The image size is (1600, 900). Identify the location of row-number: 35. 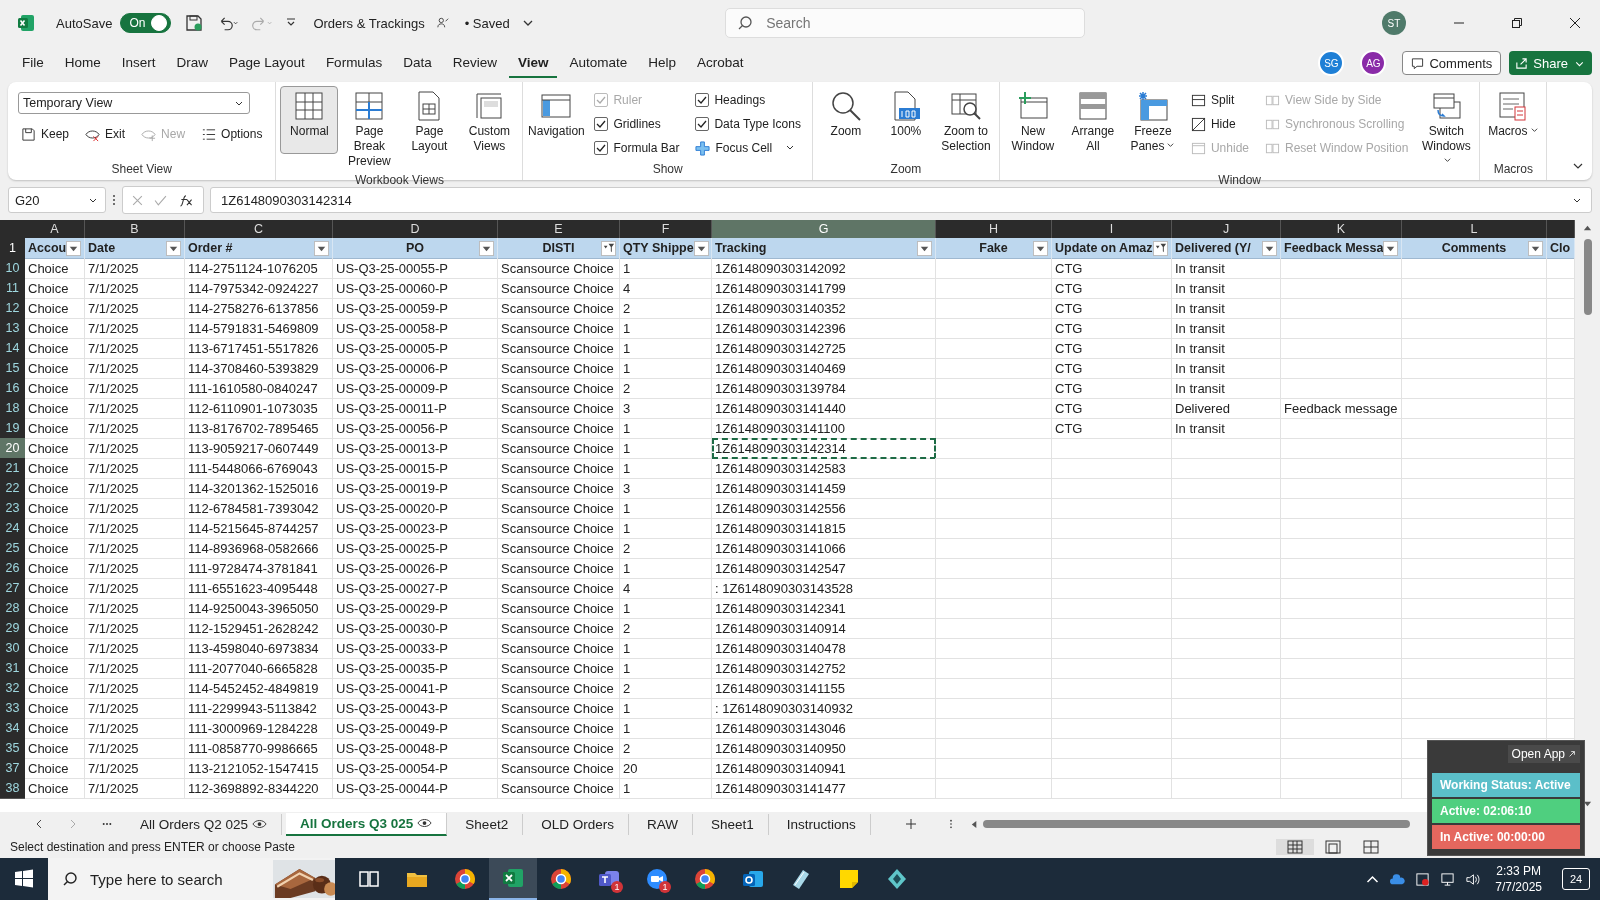
(12, 748).